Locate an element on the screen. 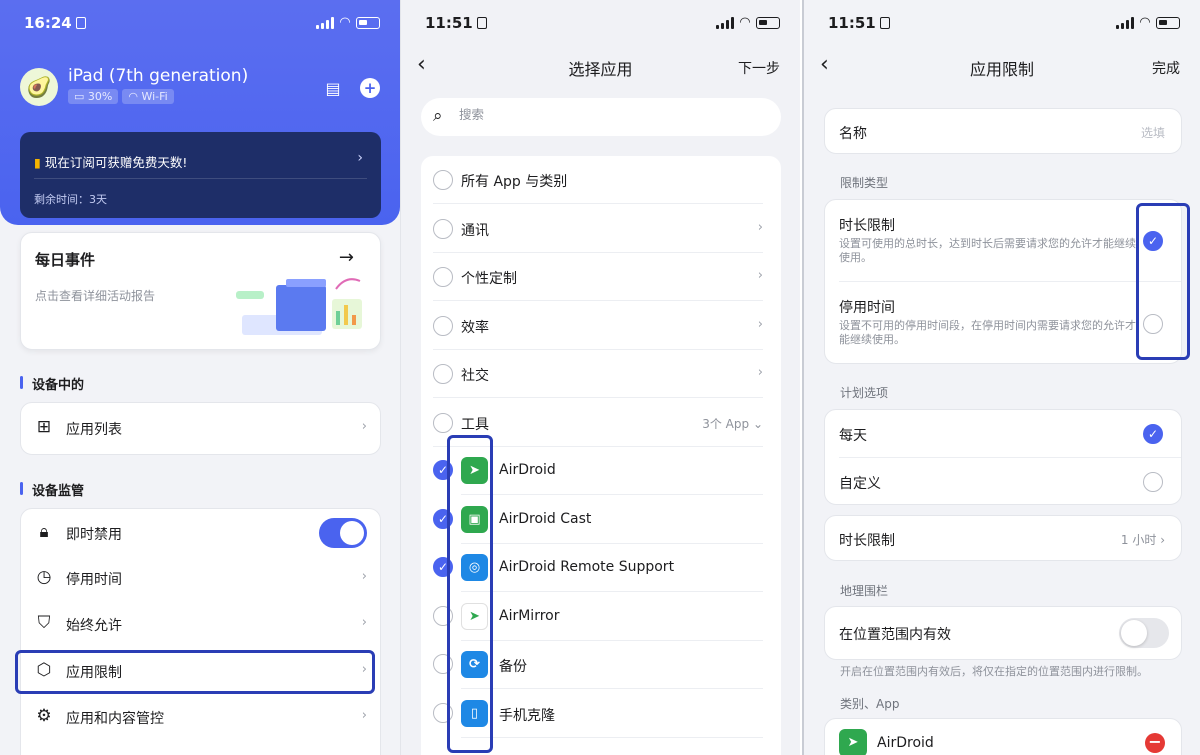 This screenshot has height=755, width=1200. app-row: ➤ AirMirror is located at coordinates (612, 617).